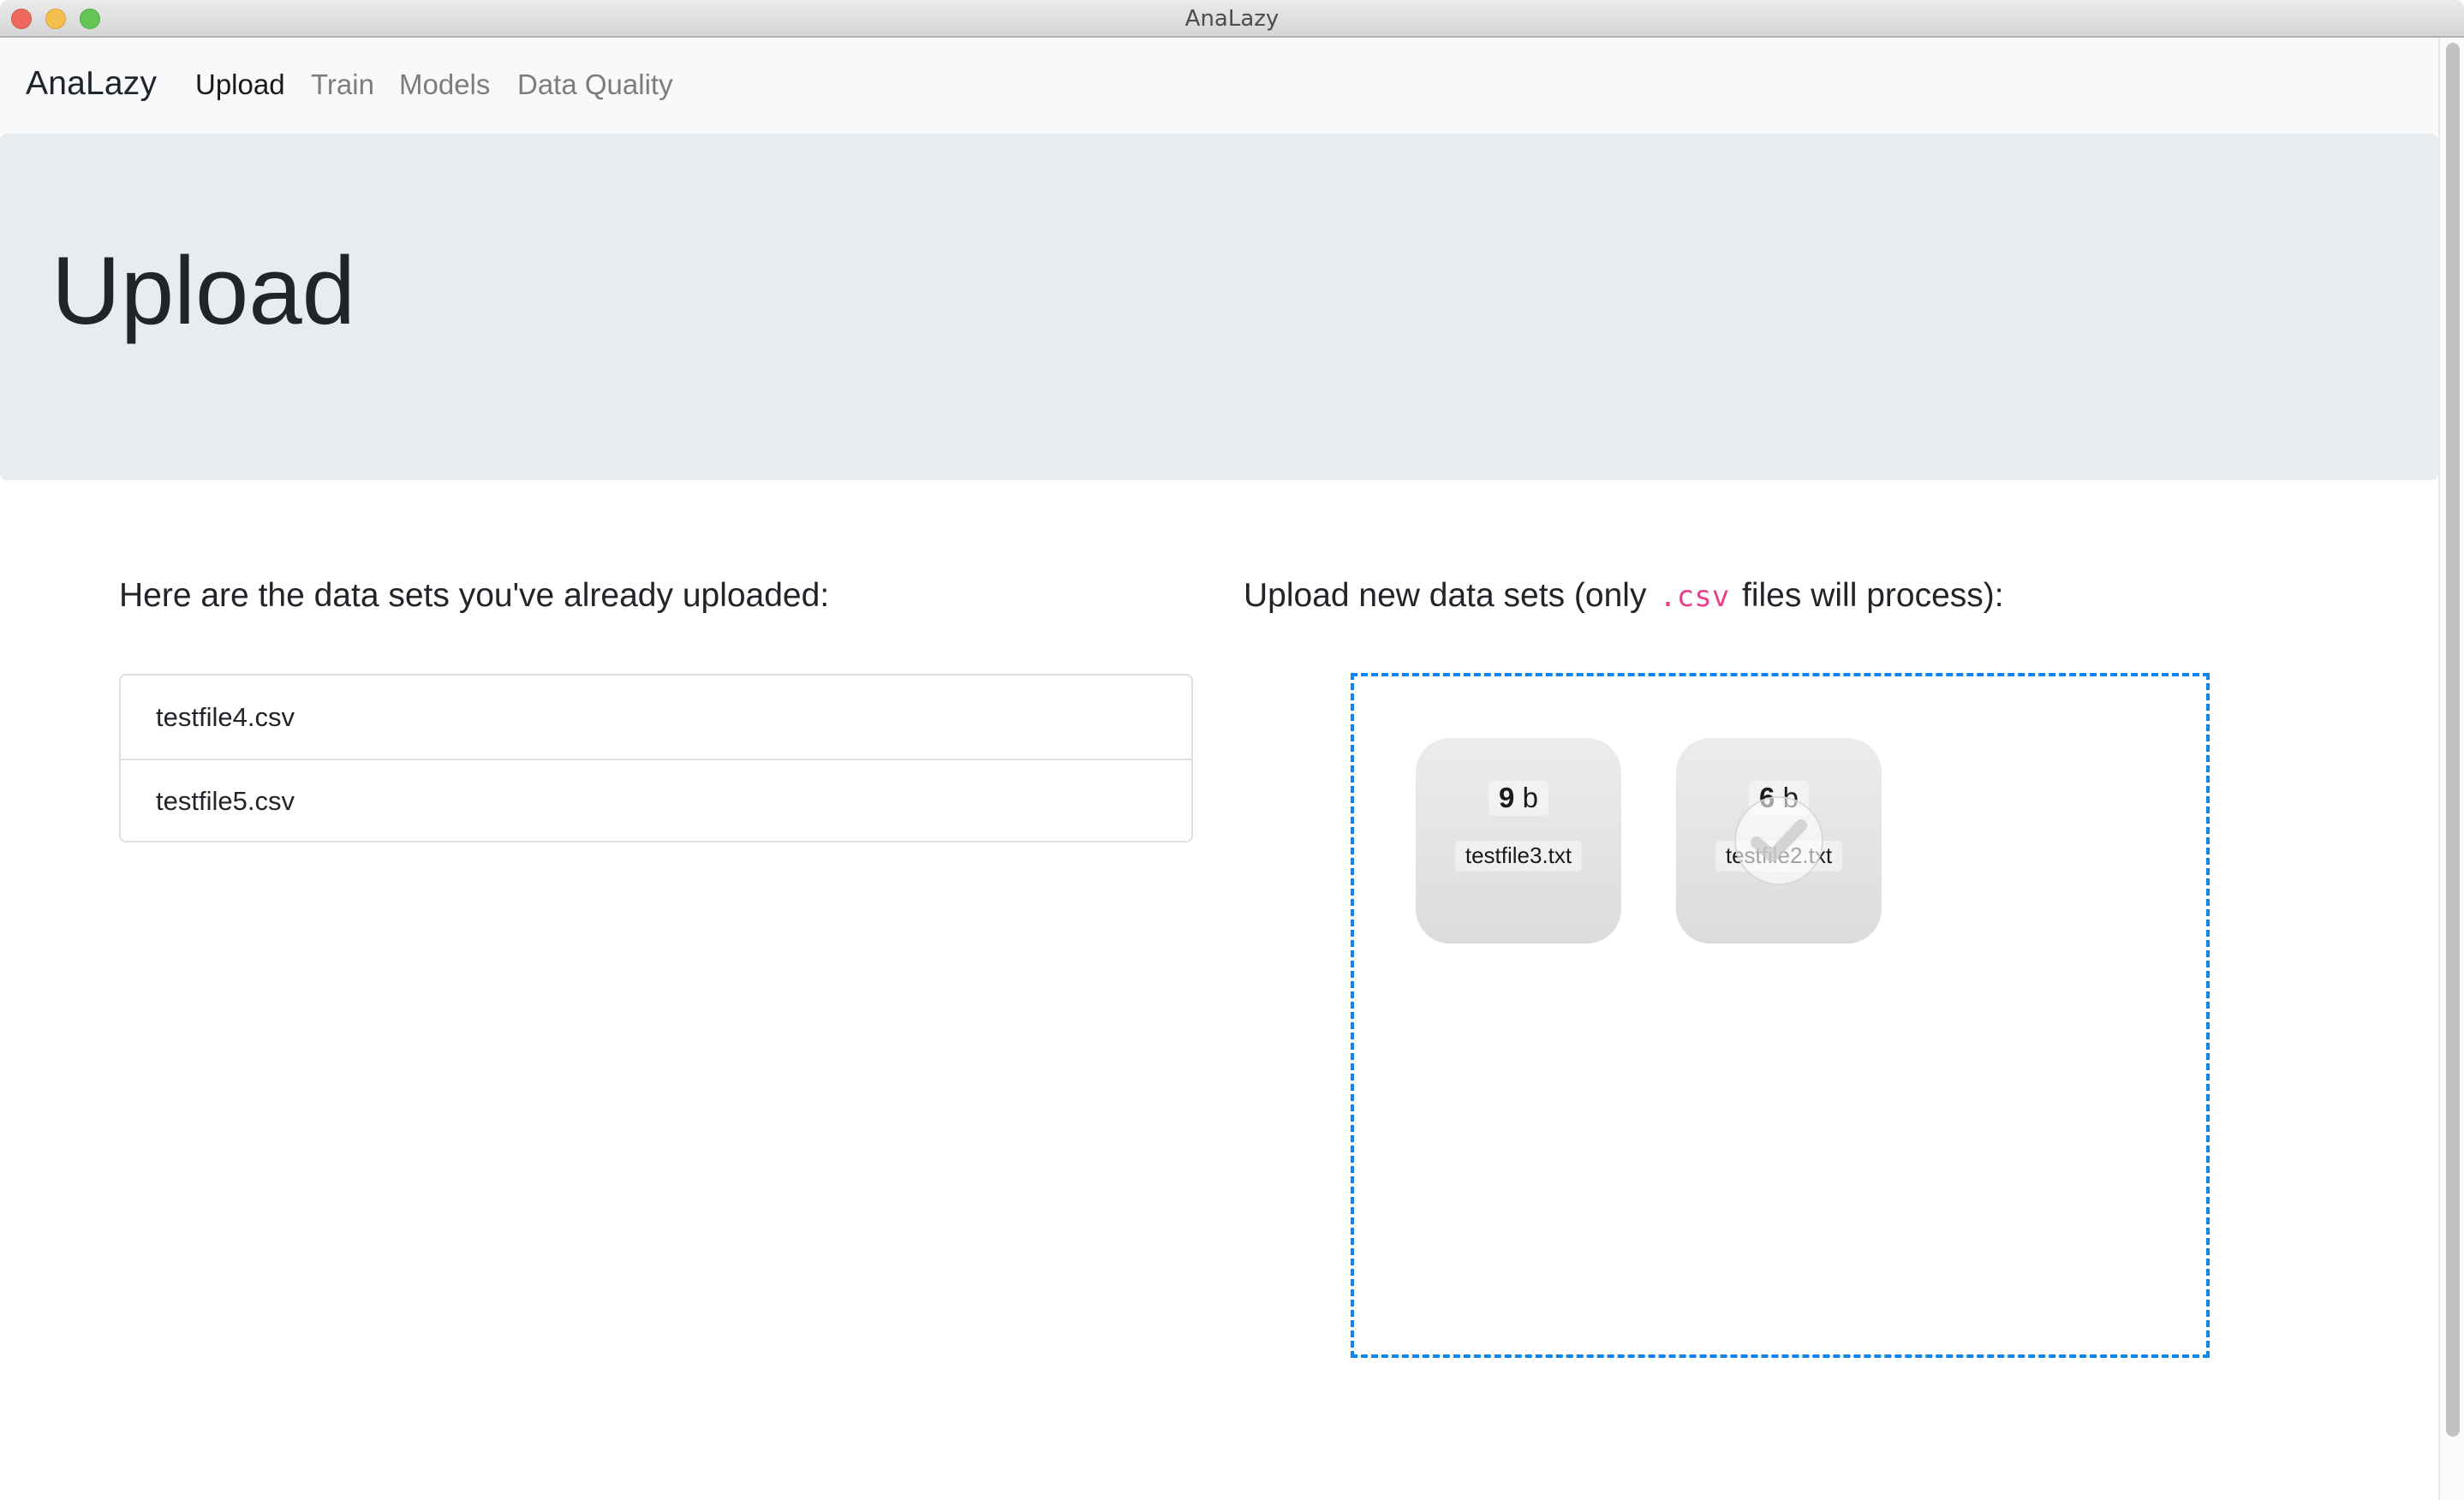 This screenshot has width=2464, height=1500. What do you see at coordinates (595, 84) in the screenshot?
I see `nav-item-data-quality: Data Quality` at bounding box center [595, 84].